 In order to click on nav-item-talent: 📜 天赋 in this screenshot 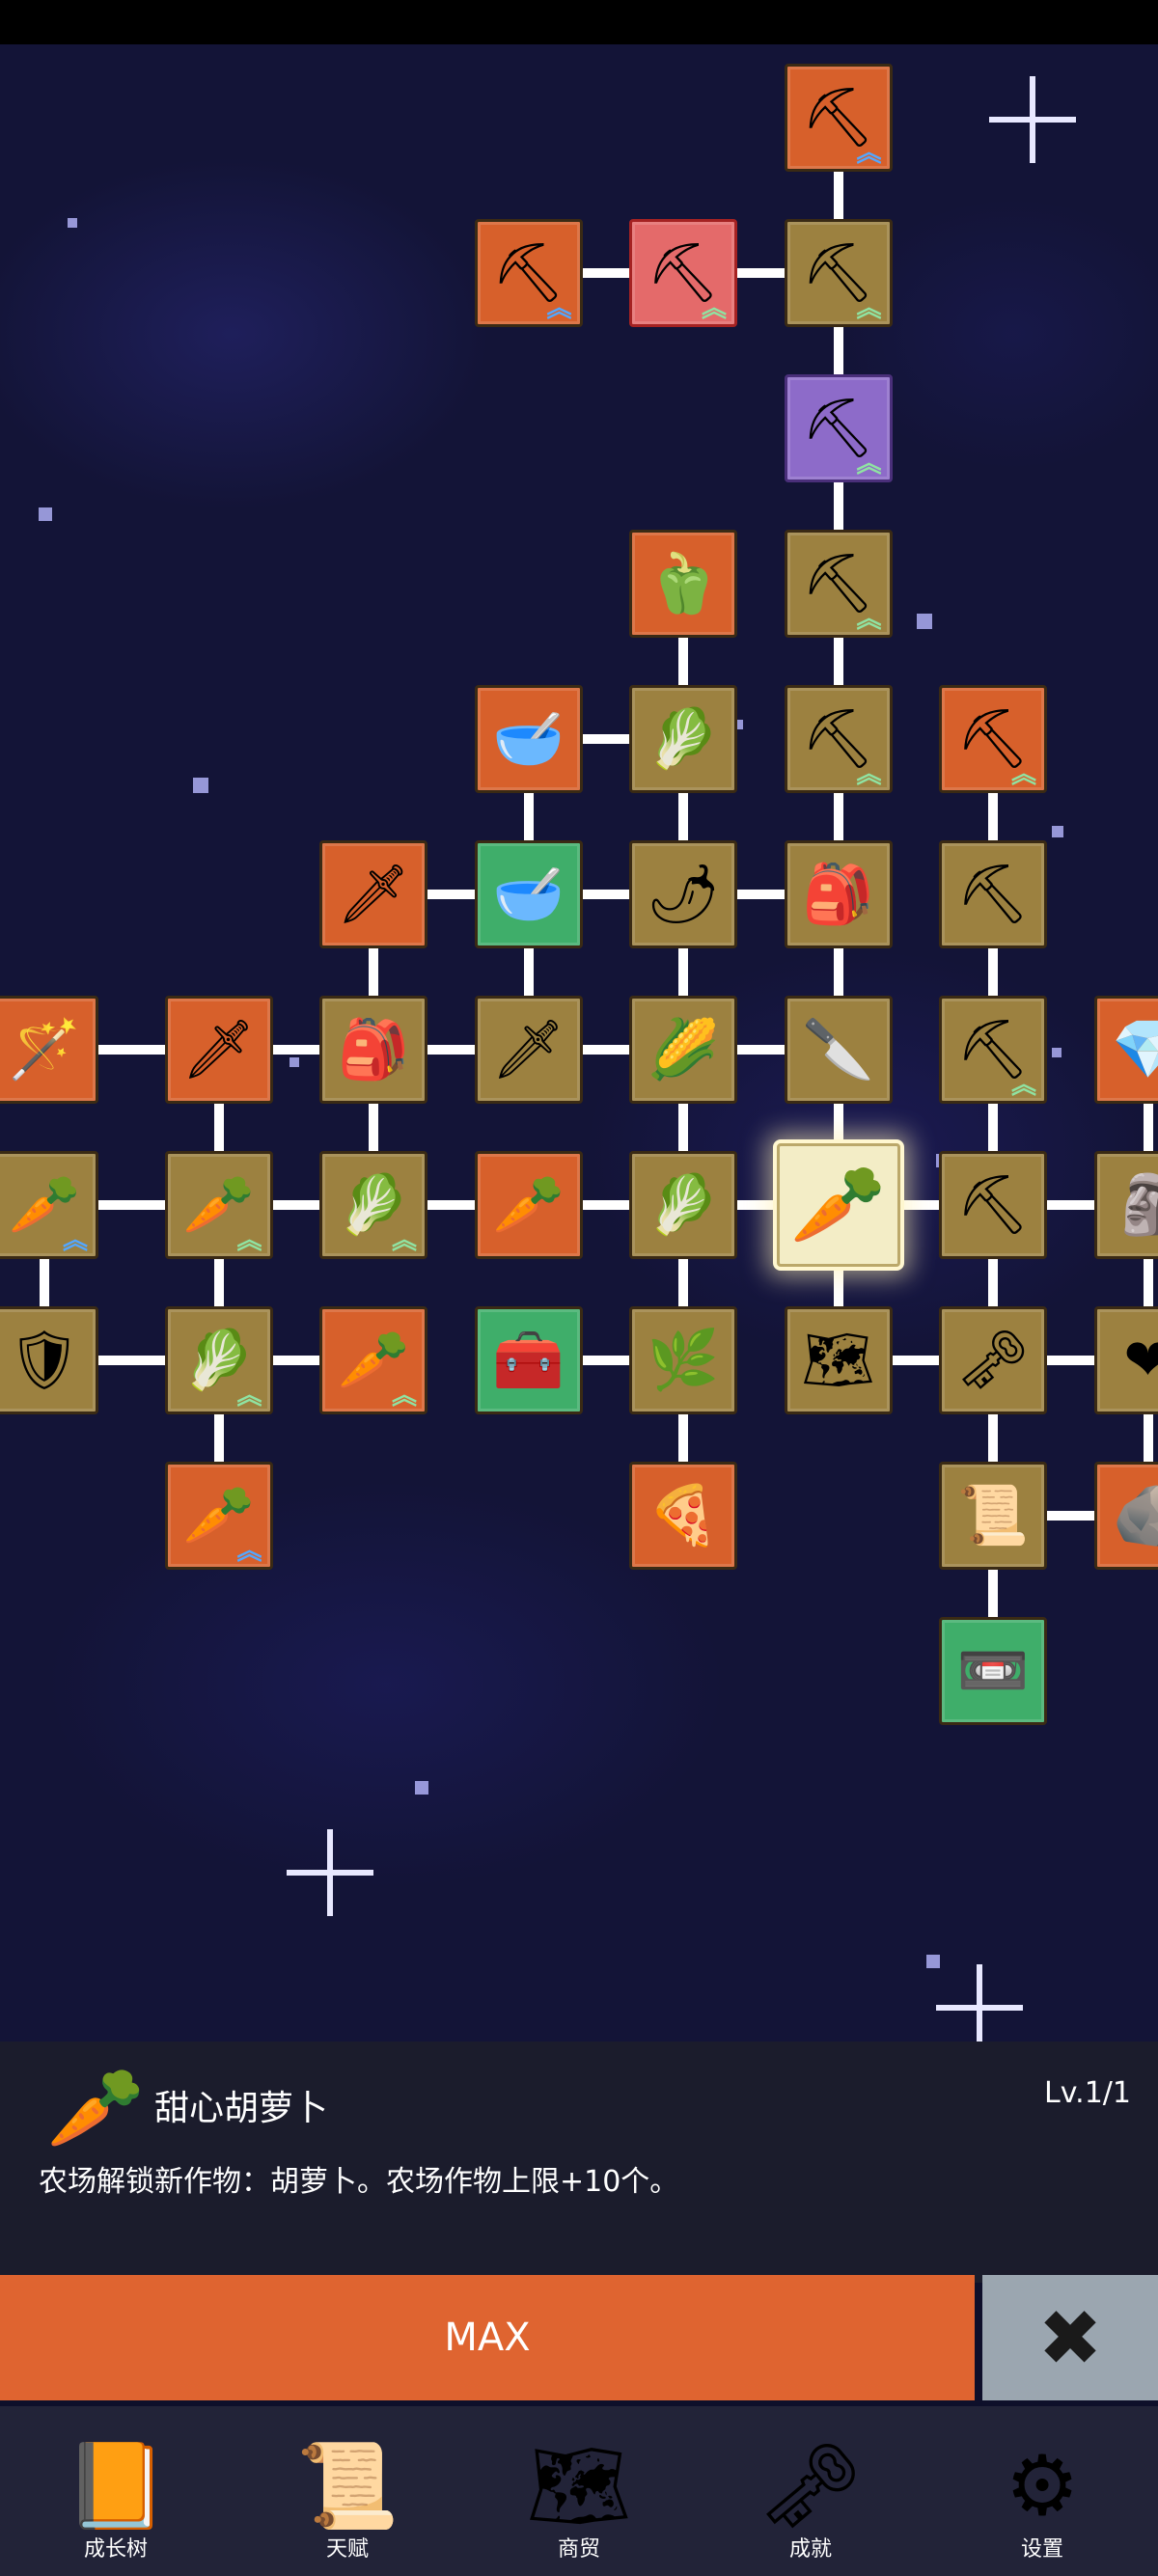, I will do `click(347, 2491)`.